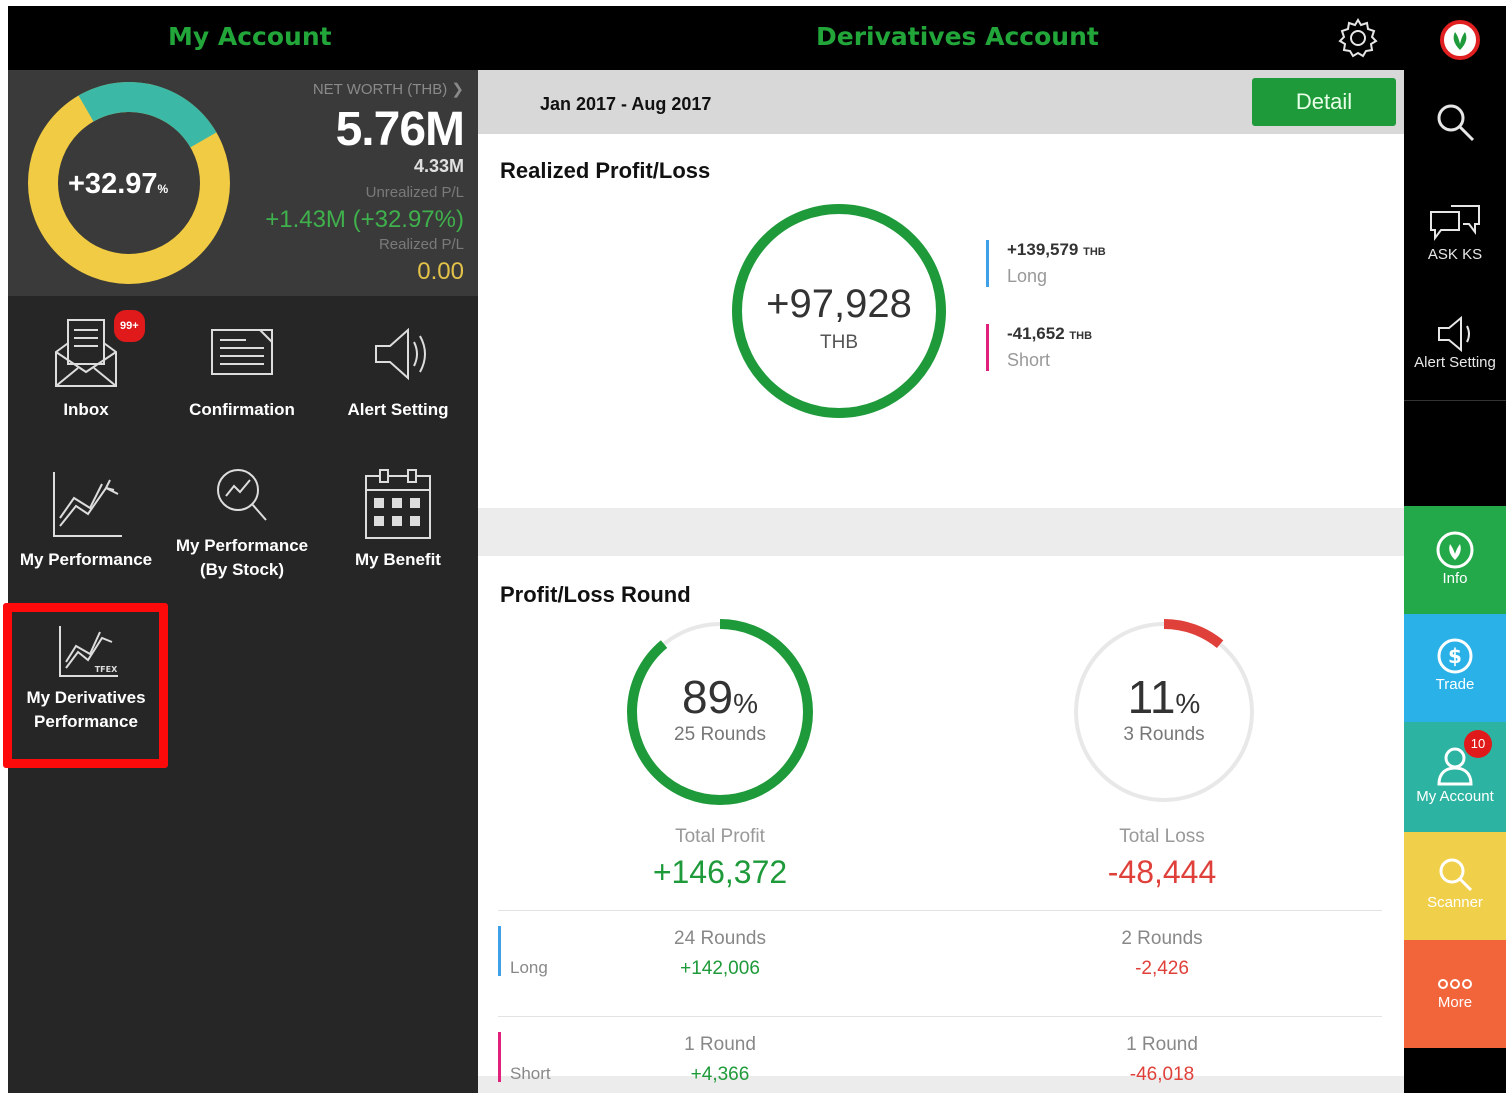  Describe the element at coordinates (1460, 40) in the screenshot. I see `kasikorn-logo` at that location.